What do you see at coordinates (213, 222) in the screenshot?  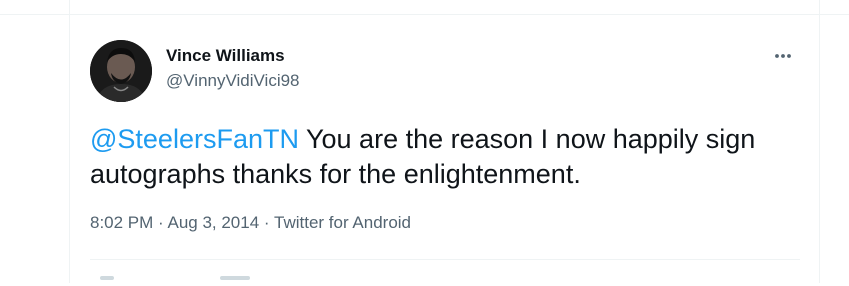 I see `tweet-date-link: Aug 3, 2014` at bounding box center [213, 222].